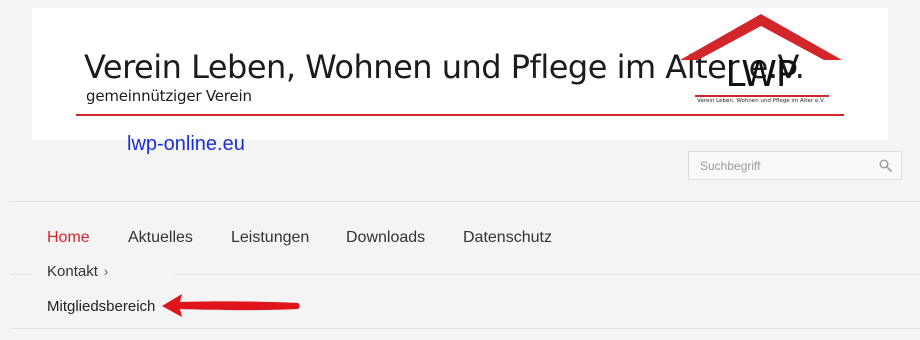 The image size is (920, 340). Describe the element at coordinates (169, 96) in the screenshot. I see `site-subtitle: gemeinnütziger Verein` at that location.